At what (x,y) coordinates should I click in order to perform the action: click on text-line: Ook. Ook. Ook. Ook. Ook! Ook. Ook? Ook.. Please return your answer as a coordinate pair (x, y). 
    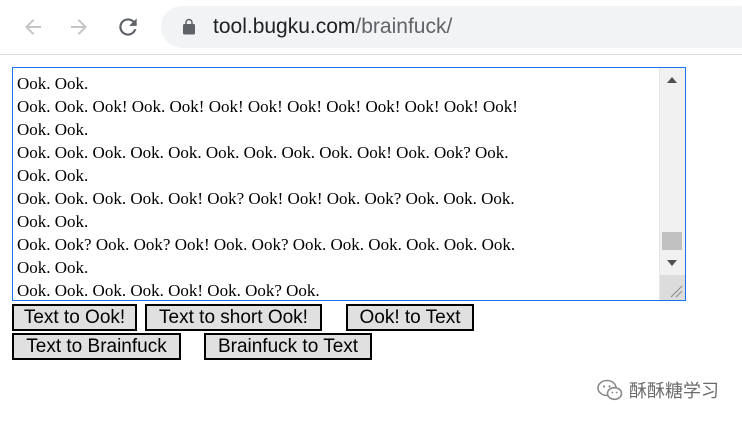
    Looking at the image, I should click on (168, 290).